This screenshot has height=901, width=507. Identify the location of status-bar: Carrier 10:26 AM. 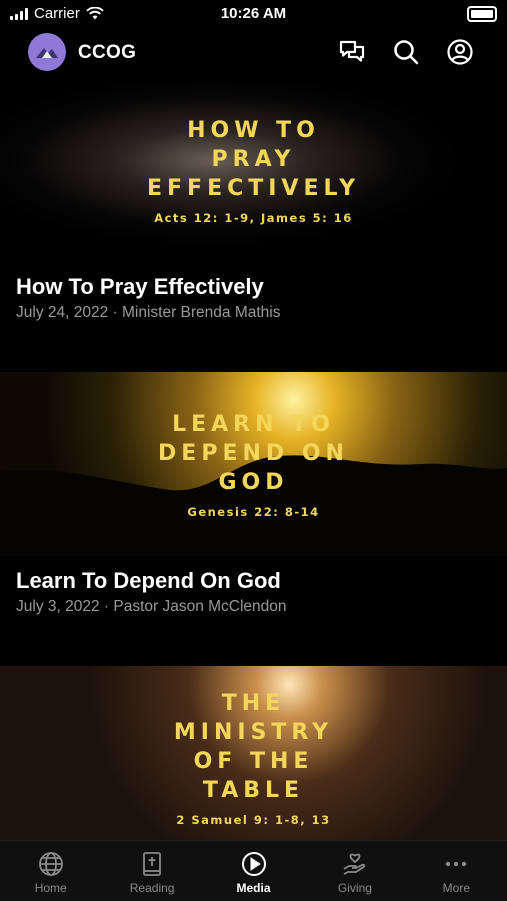
(253, 14).